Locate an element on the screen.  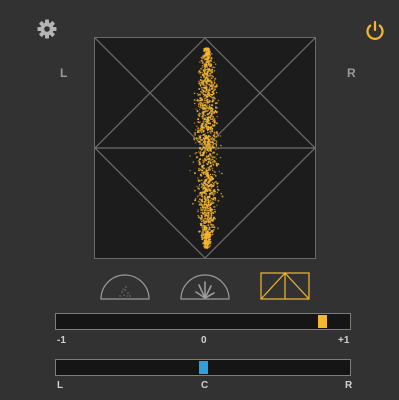
right-channel-label: R is located at coordinates (351, 73).